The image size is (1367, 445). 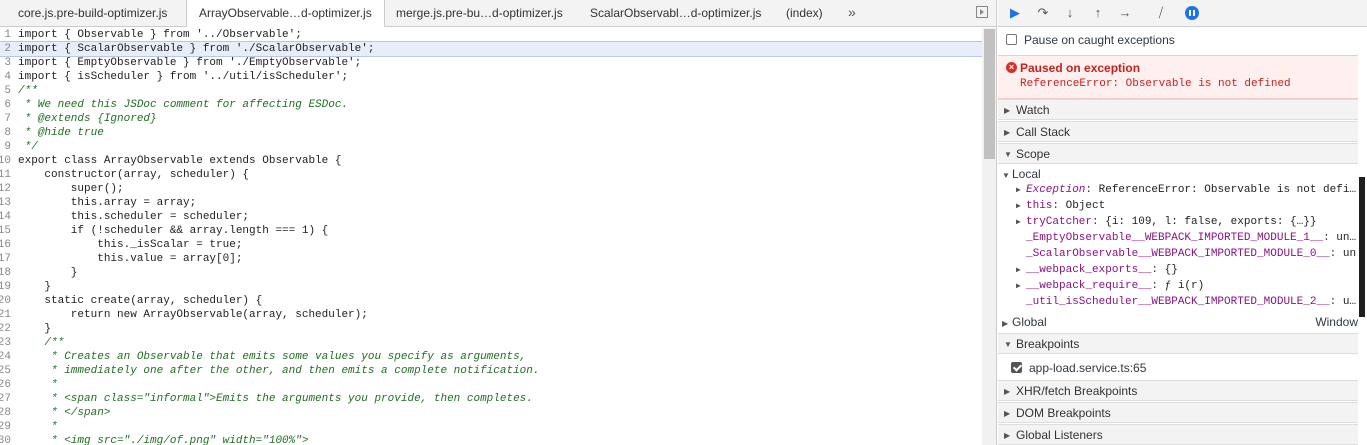 I want to click on code-line: 29 *, so click(x=491, y=427).